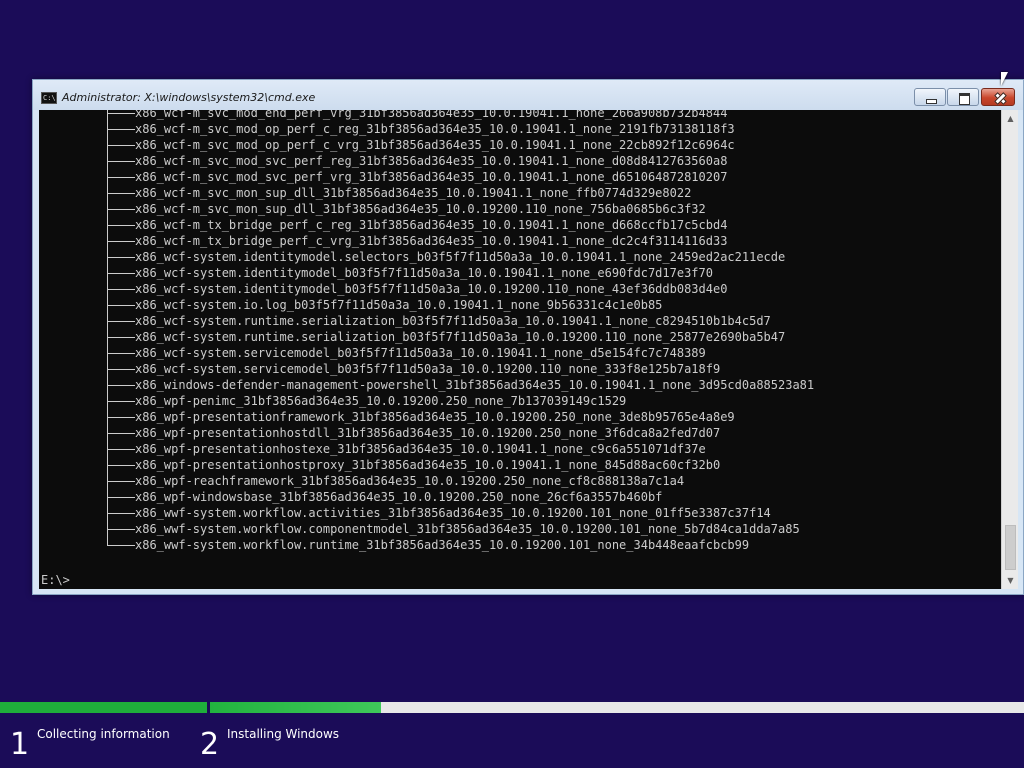 This screenshot has height=768, width=1024. What do you see at coordinates (103, 707) in the screenshot?
I see `progress-step1-fill` at bounding box center [103, 707].